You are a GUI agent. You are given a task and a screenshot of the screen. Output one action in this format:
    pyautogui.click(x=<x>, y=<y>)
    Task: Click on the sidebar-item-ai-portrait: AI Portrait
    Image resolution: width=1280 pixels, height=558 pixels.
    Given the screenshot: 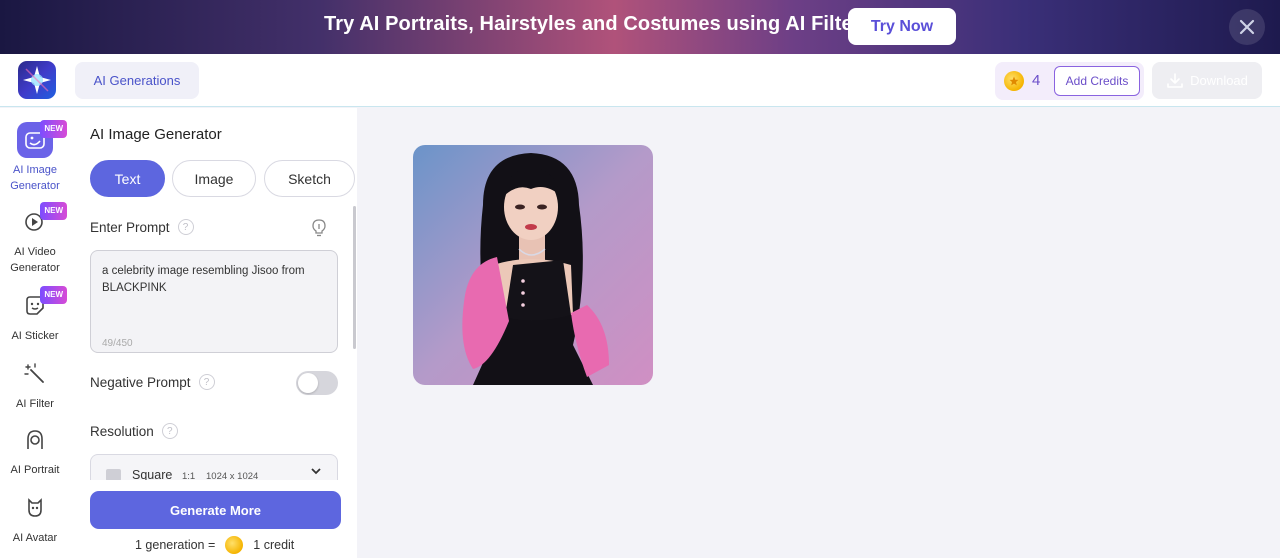 What is the action you would take?
    pyautogui.click(x=35, y=450)
    